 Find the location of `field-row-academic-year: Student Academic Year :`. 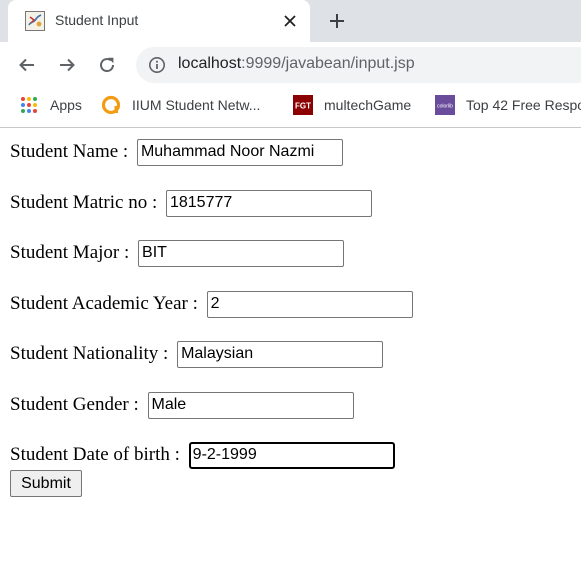

field-row-academic-year: Student Academic Year : is located at coordinates (211, 304).